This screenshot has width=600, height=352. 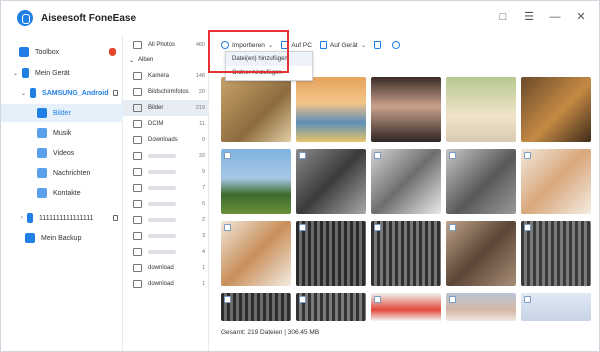 I want to click on export-device-label: Auf Gerät, so click(x=343, y=45).